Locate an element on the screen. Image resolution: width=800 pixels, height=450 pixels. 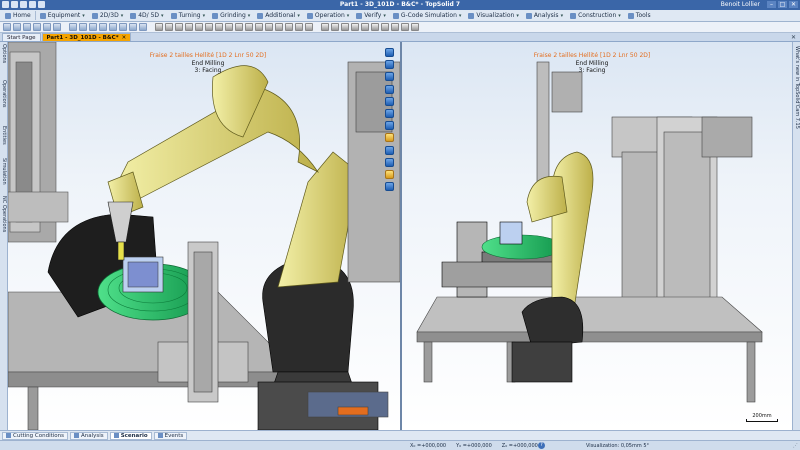
window-title: Part1 - 3D_101D - B&C* - TopSolid 7 is located at coordinates (400, 4).